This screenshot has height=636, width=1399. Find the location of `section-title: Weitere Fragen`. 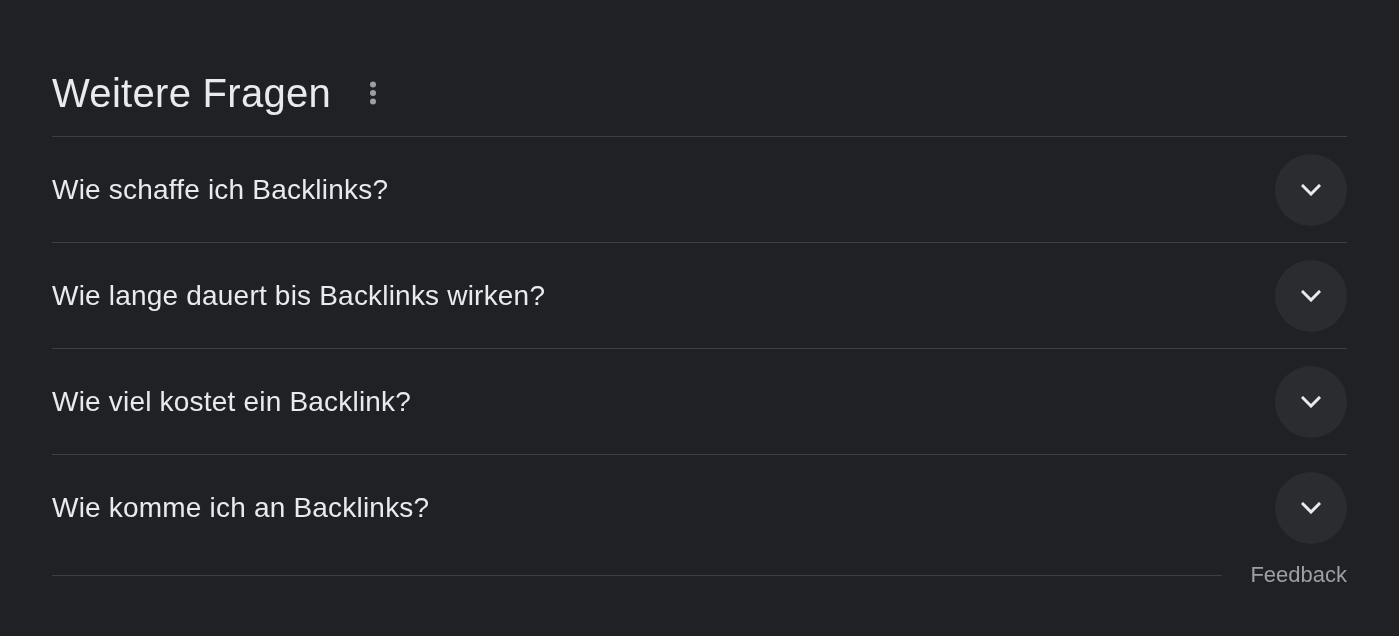

section-title: Weitere Fragen is located at coordinates (192, 93).